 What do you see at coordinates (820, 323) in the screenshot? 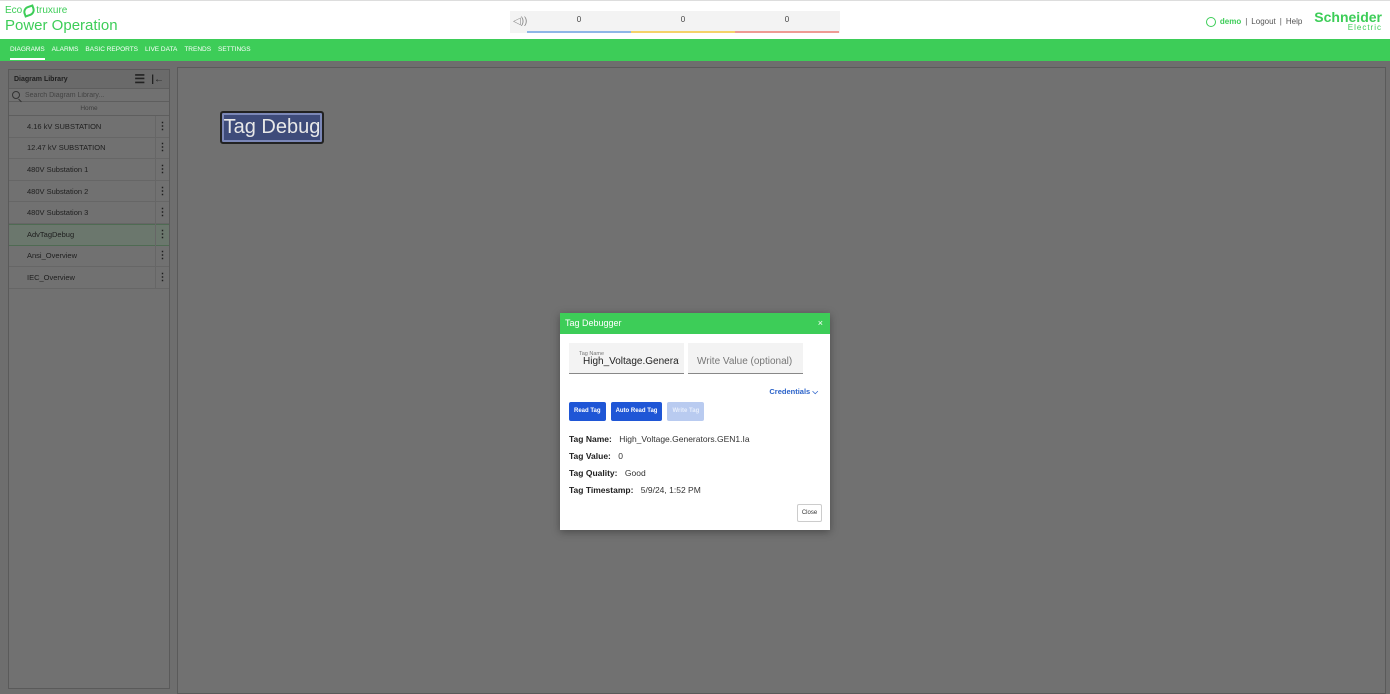
I see `close-icon: ×` at bounding box center [820, 323].